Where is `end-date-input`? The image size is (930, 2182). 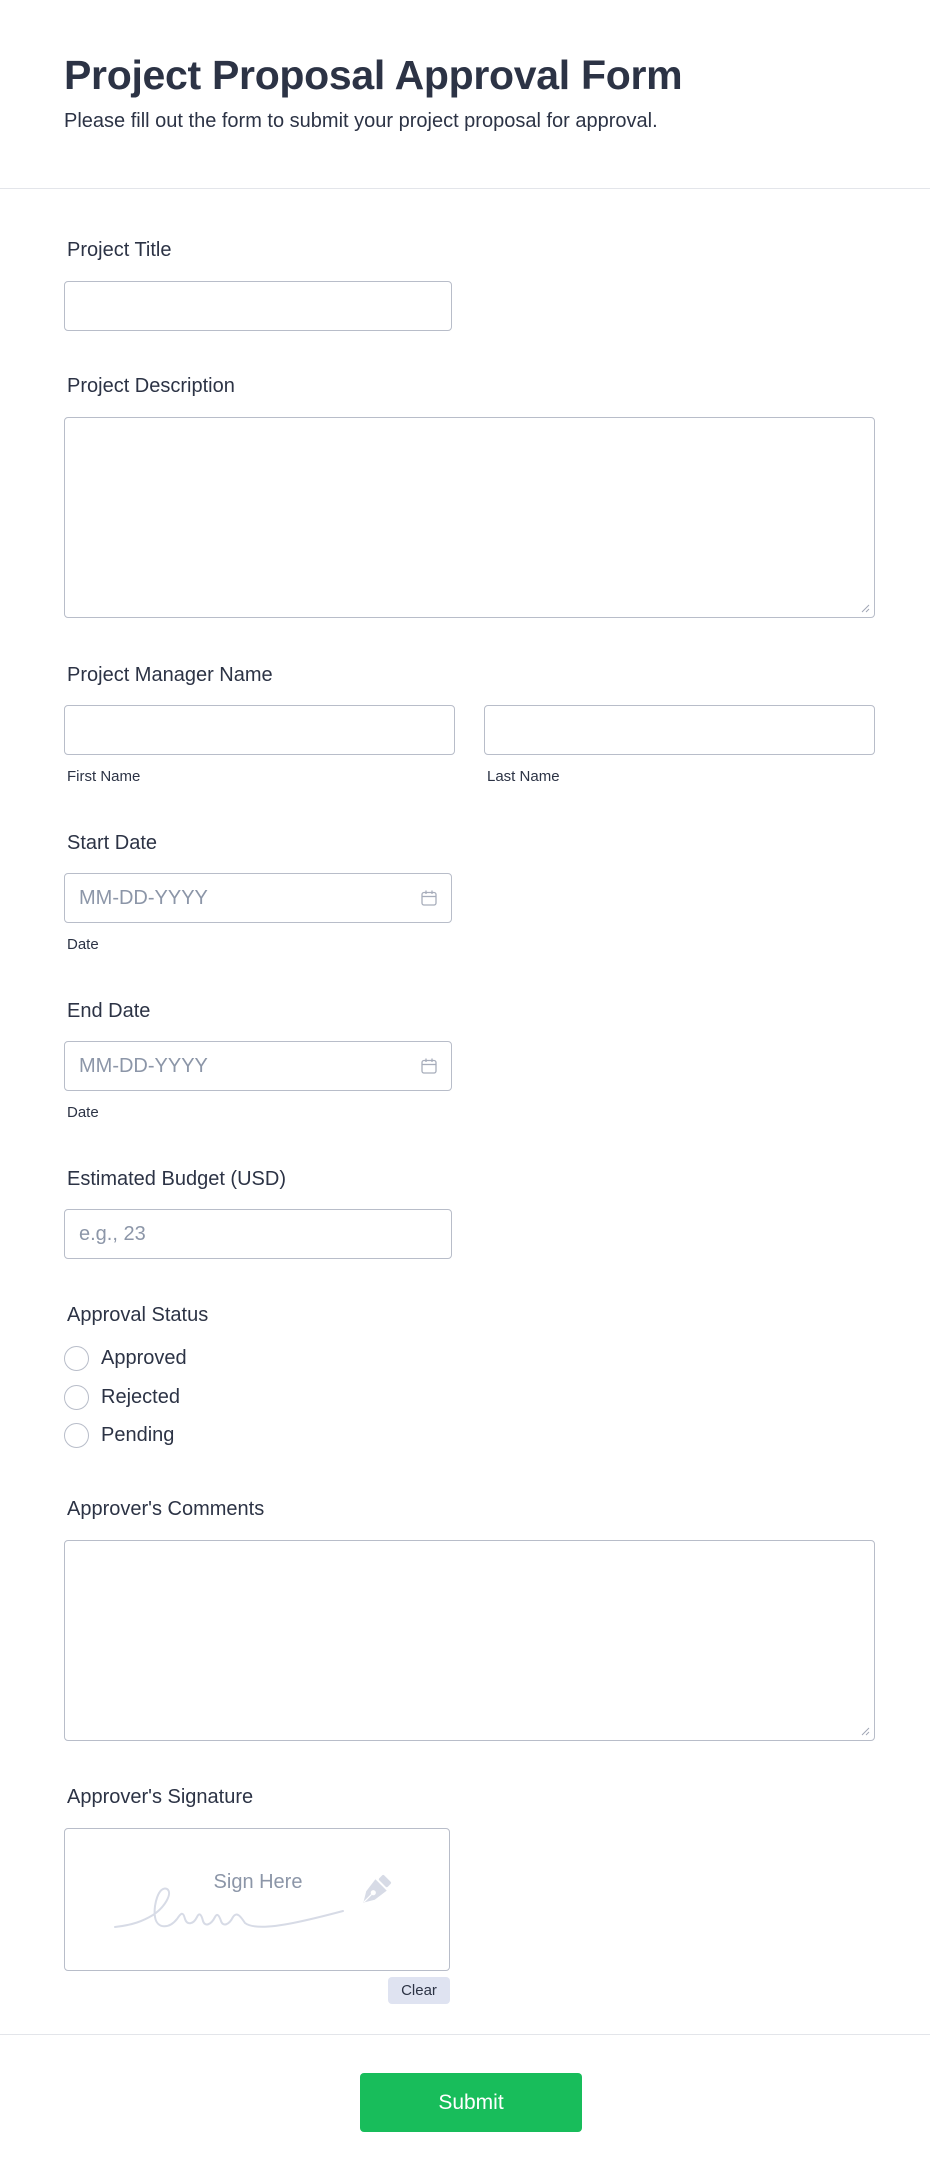
end-date-input is located at coordinates (258, 1066).